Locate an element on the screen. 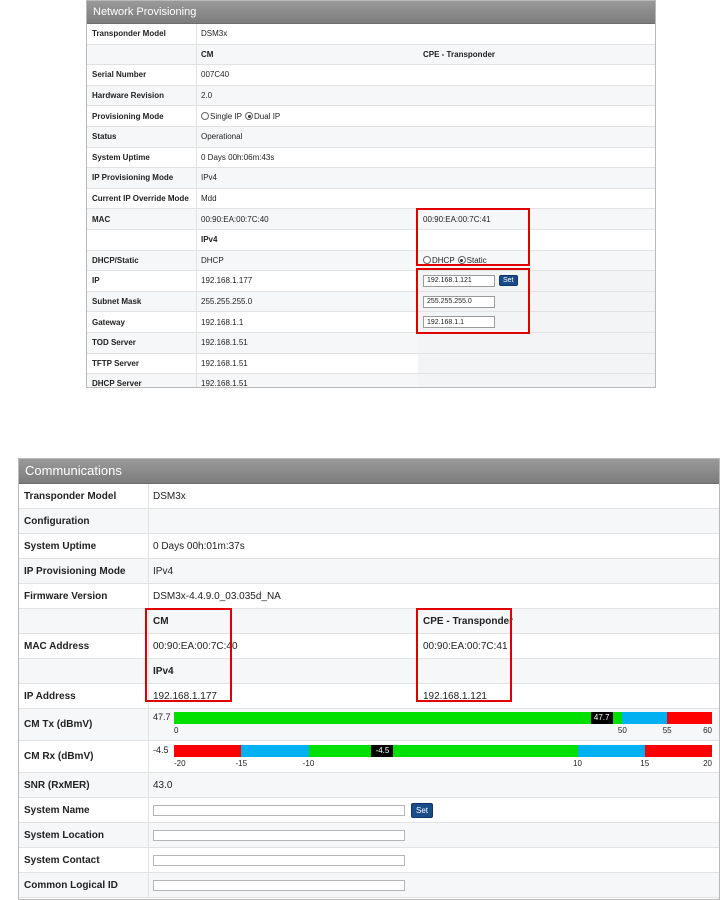  row-comm-transponder-model: Transponder Model DSM3x is located at coordinates (369, 496).